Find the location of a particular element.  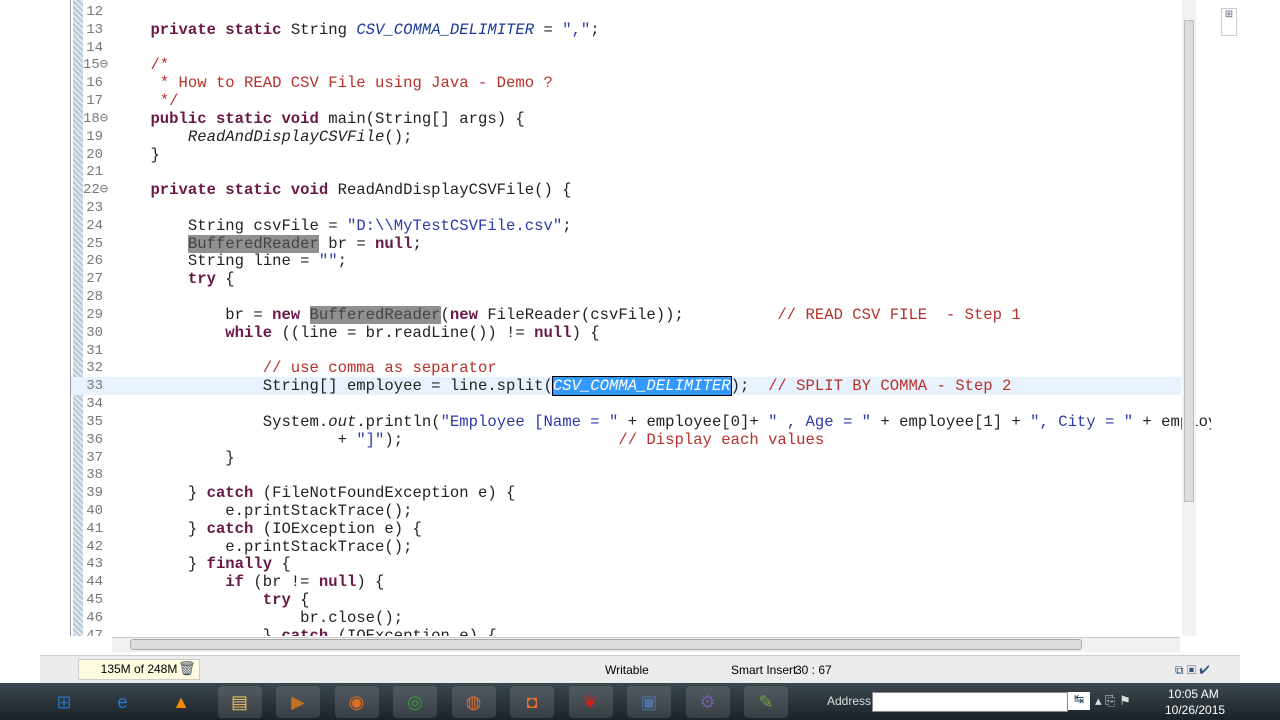

code-line: 23 is located at coordinates (626, 208).